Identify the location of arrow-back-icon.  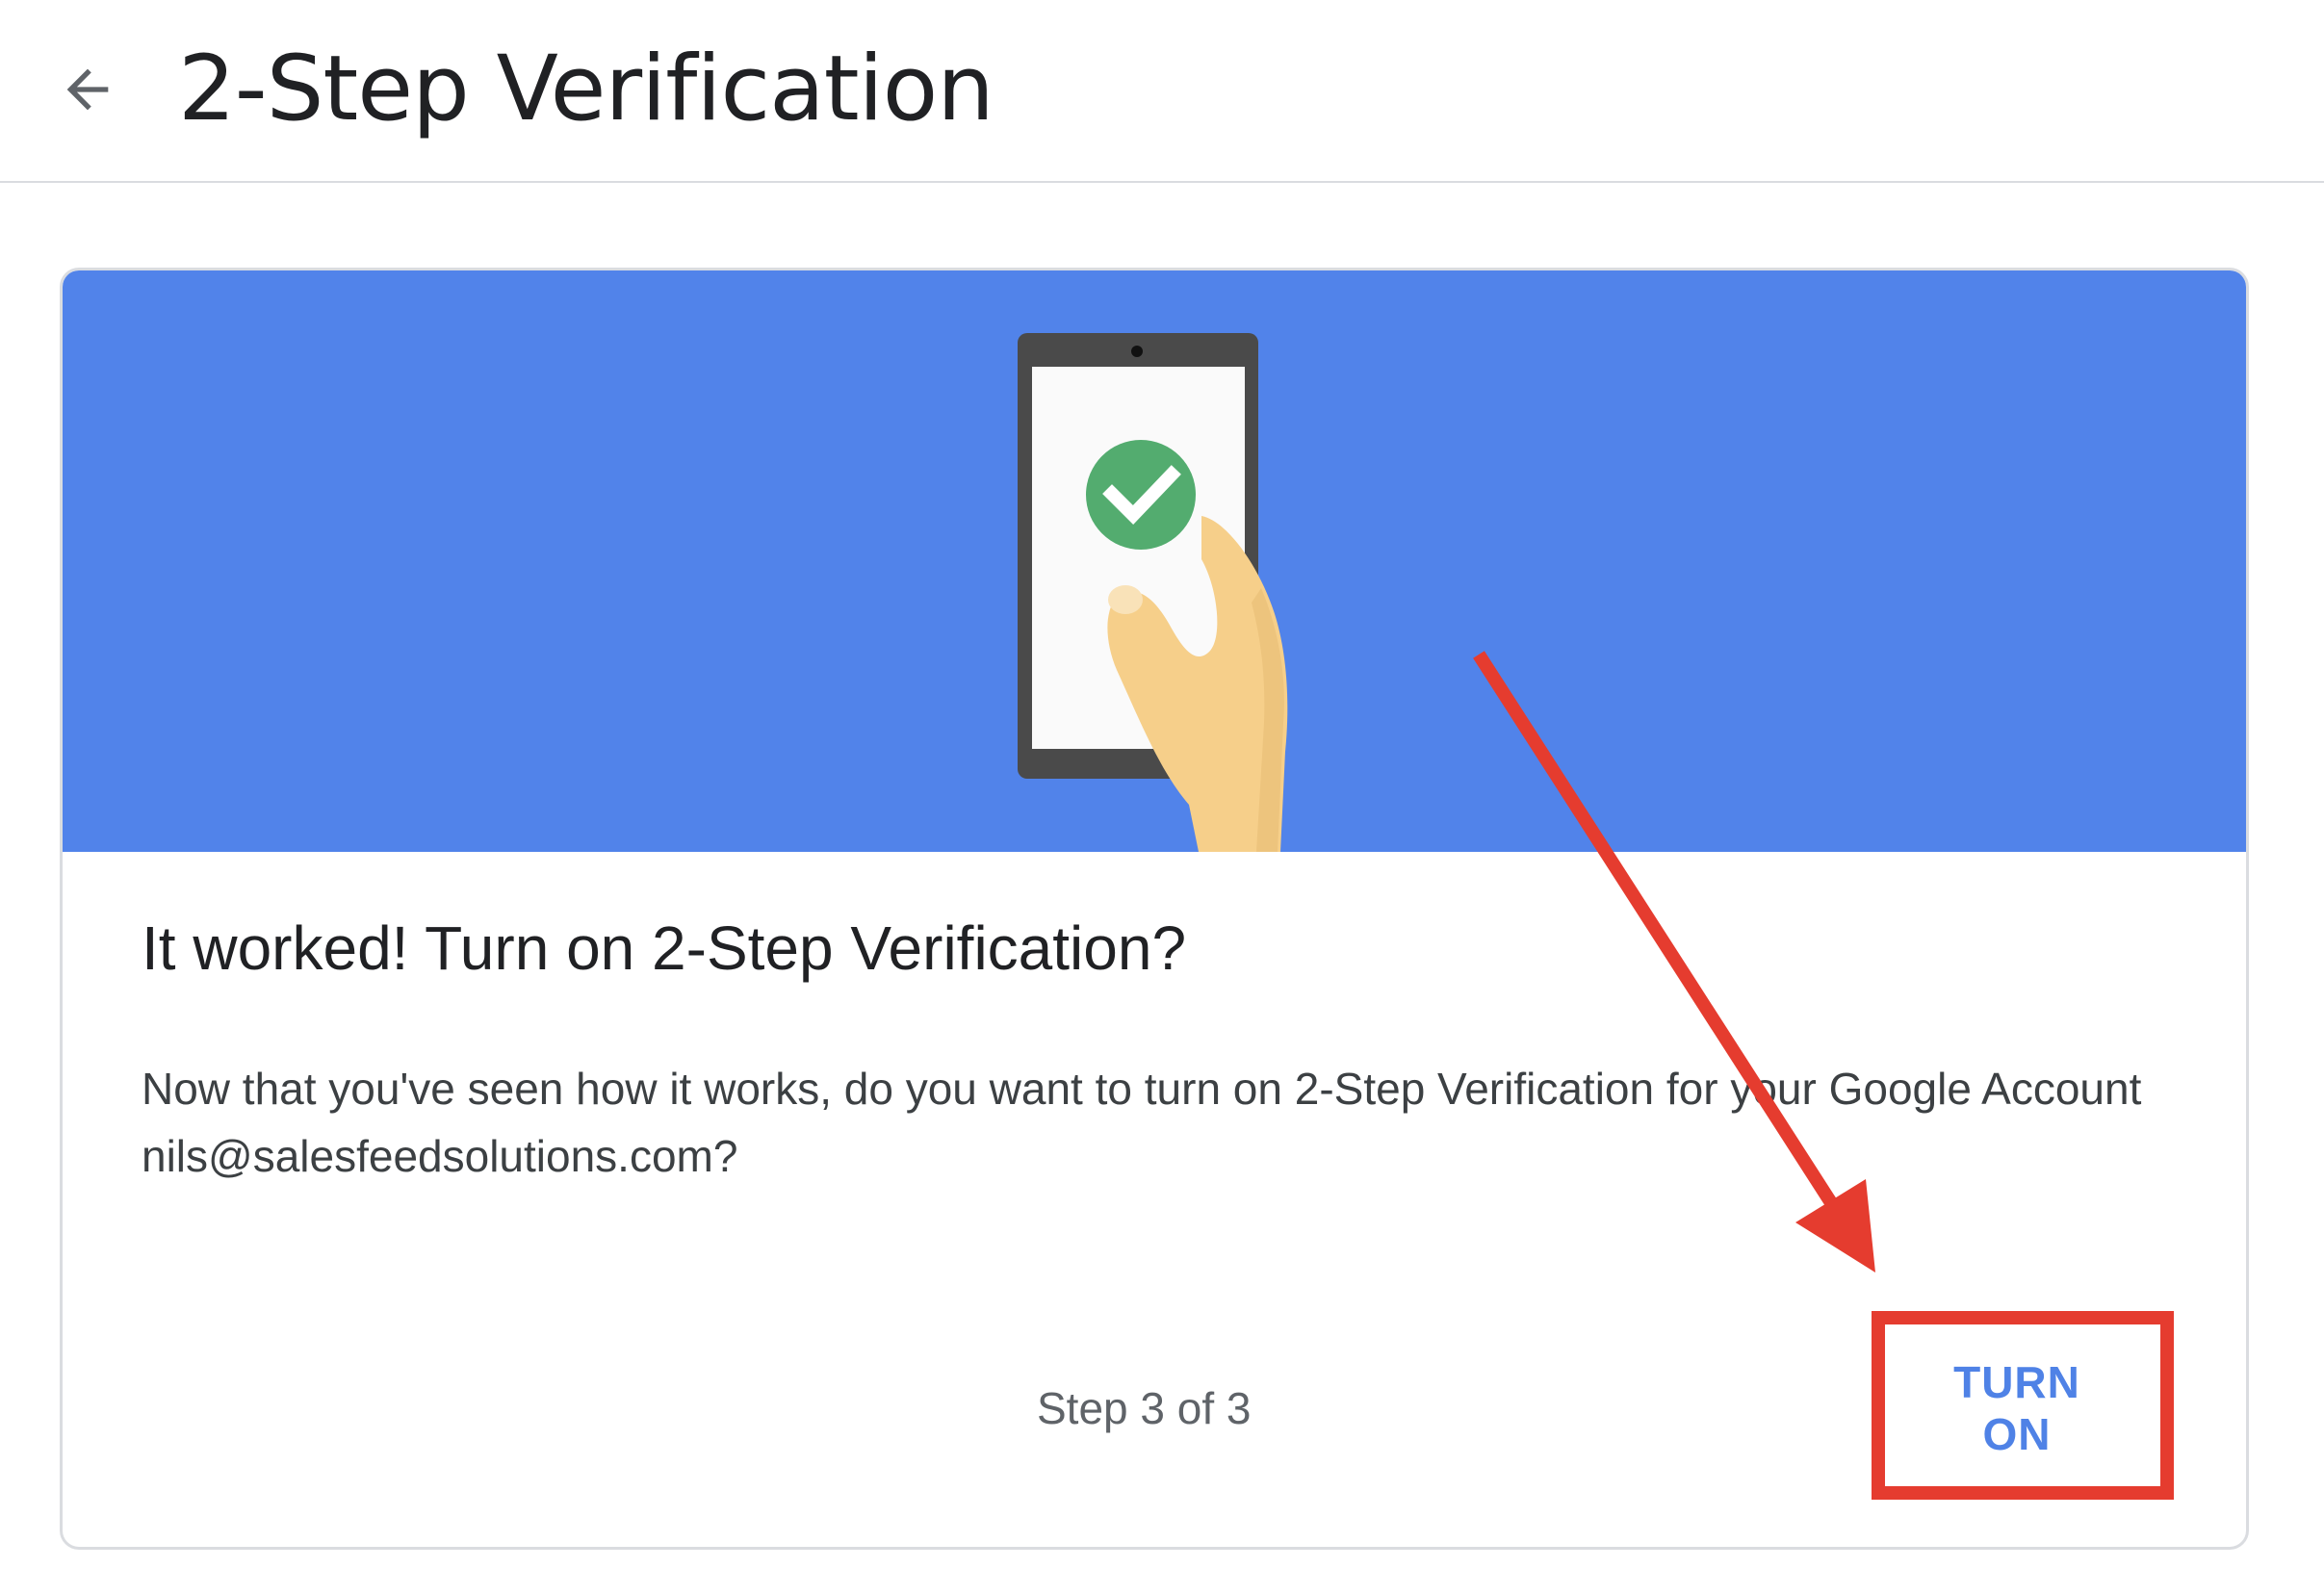
(87, 89).